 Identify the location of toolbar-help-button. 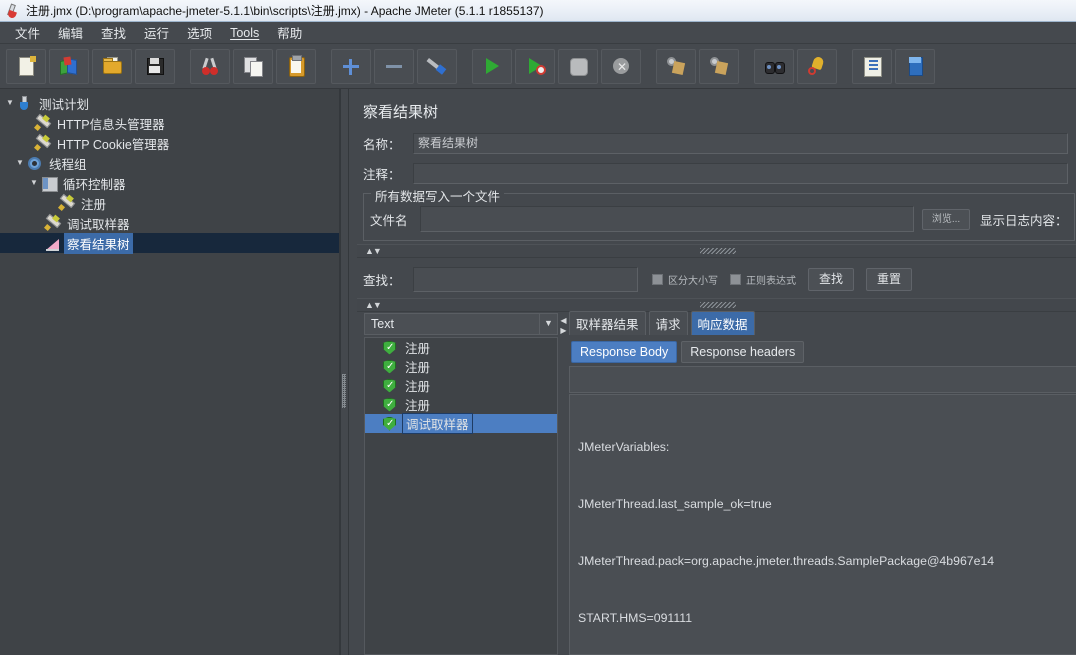
(915, 66).